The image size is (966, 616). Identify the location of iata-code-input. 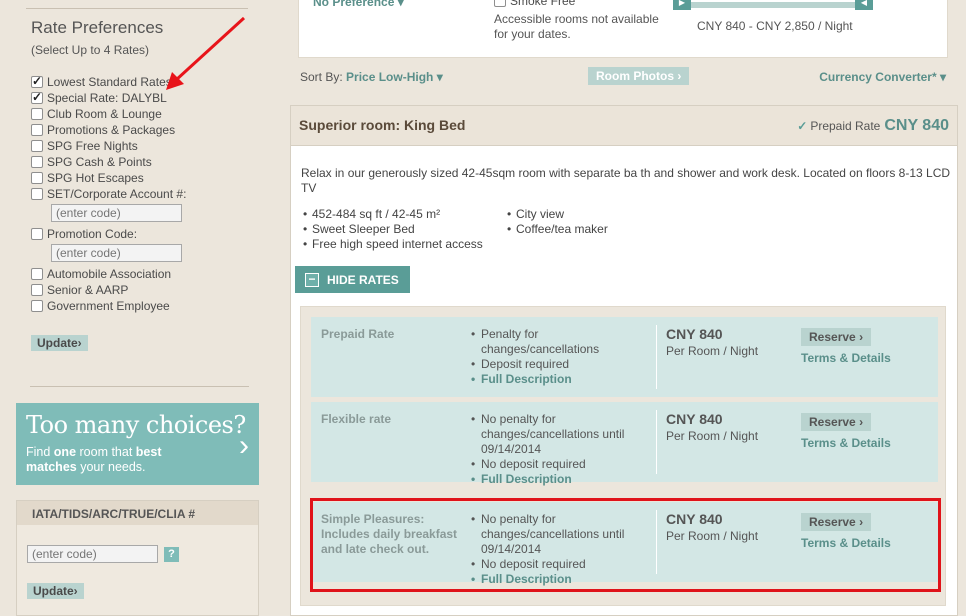
(92, 554).